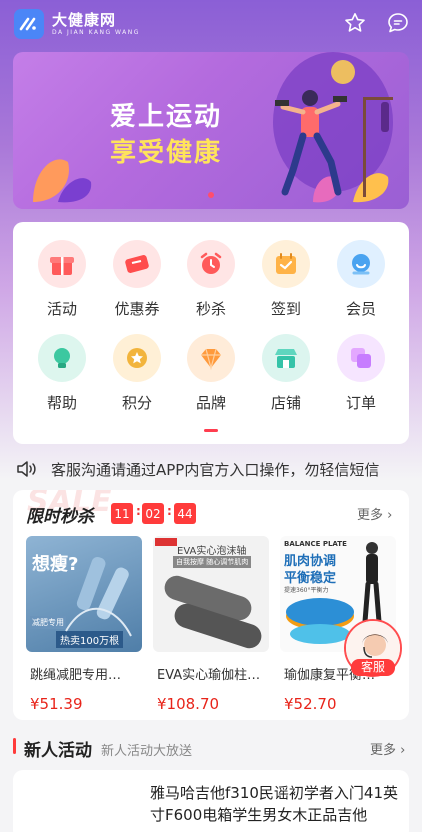 The width and height of the screenshot is (422, 832). What do you see at coordinates (208, 593) in the screenshot?
I see `foam-roller-image` at bounding box center [208, 593].